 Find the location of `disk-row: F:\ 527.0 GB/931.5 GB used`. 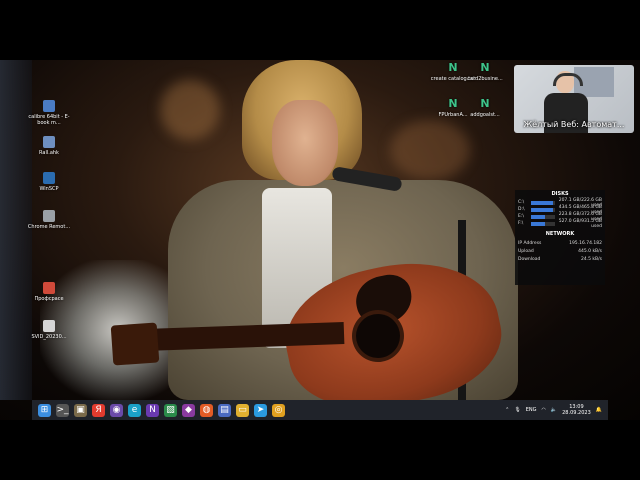

disk-row: F:\ 527.0 GB/931.5 GB used is located at coordinates (560, 223).